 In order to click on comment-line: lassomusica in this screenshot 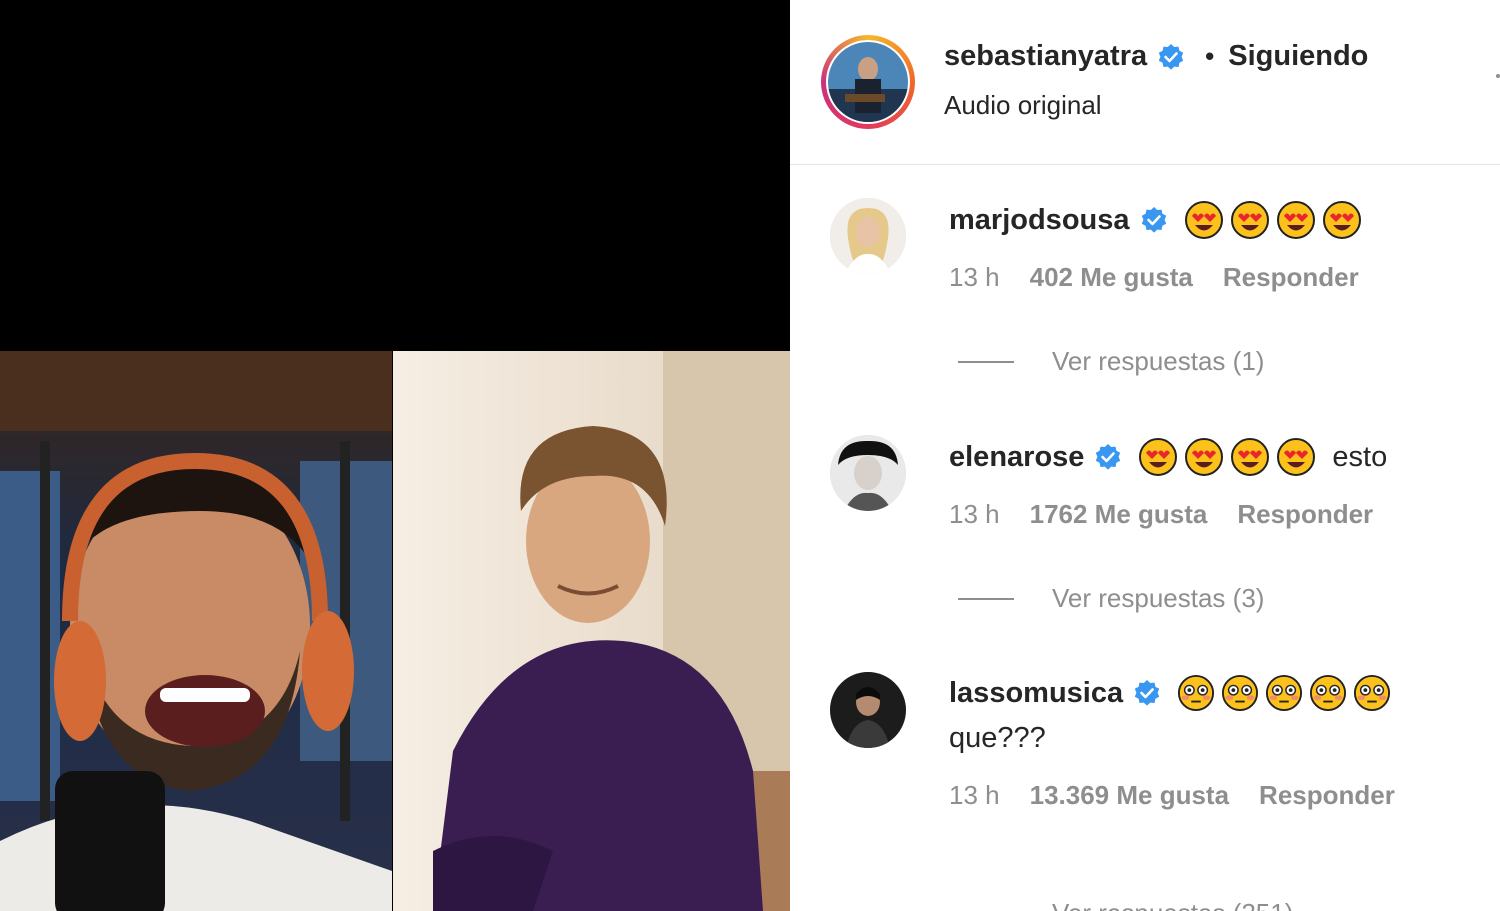, I will do `click(1170, 693)`.